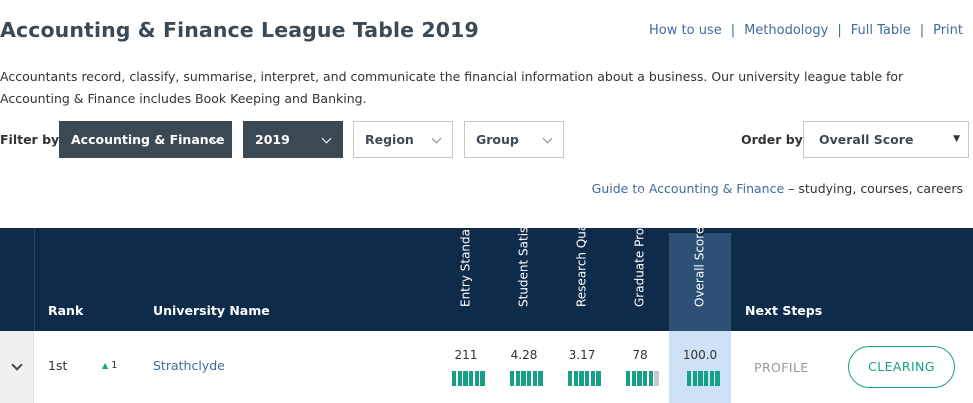 The image size is (973, 403). I want to click on university-link: Strathclyde, so click(189, 365).